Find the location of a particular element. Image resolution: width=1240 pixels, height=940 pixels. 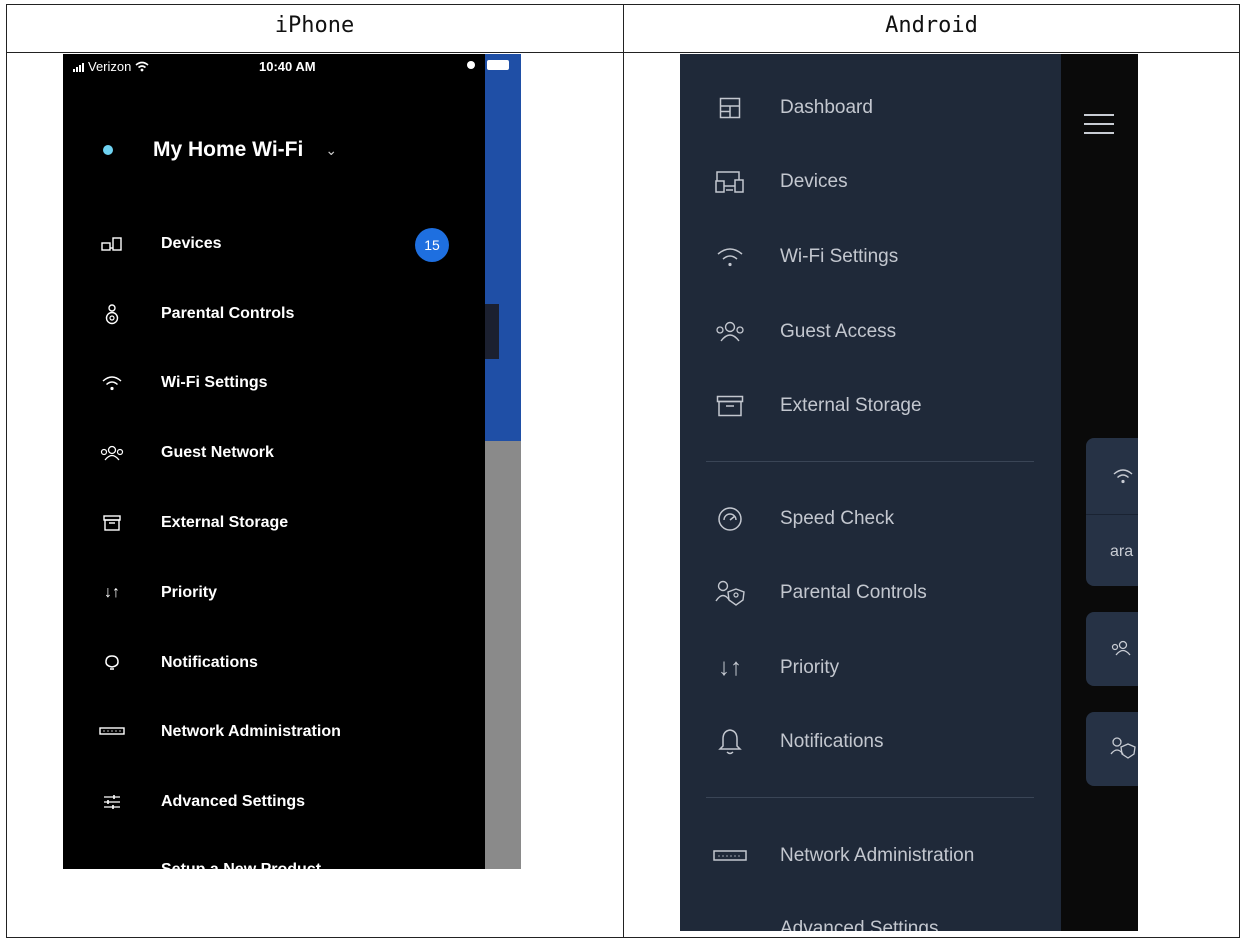

advanced-settings-icon is located at coordinates (112, 802).